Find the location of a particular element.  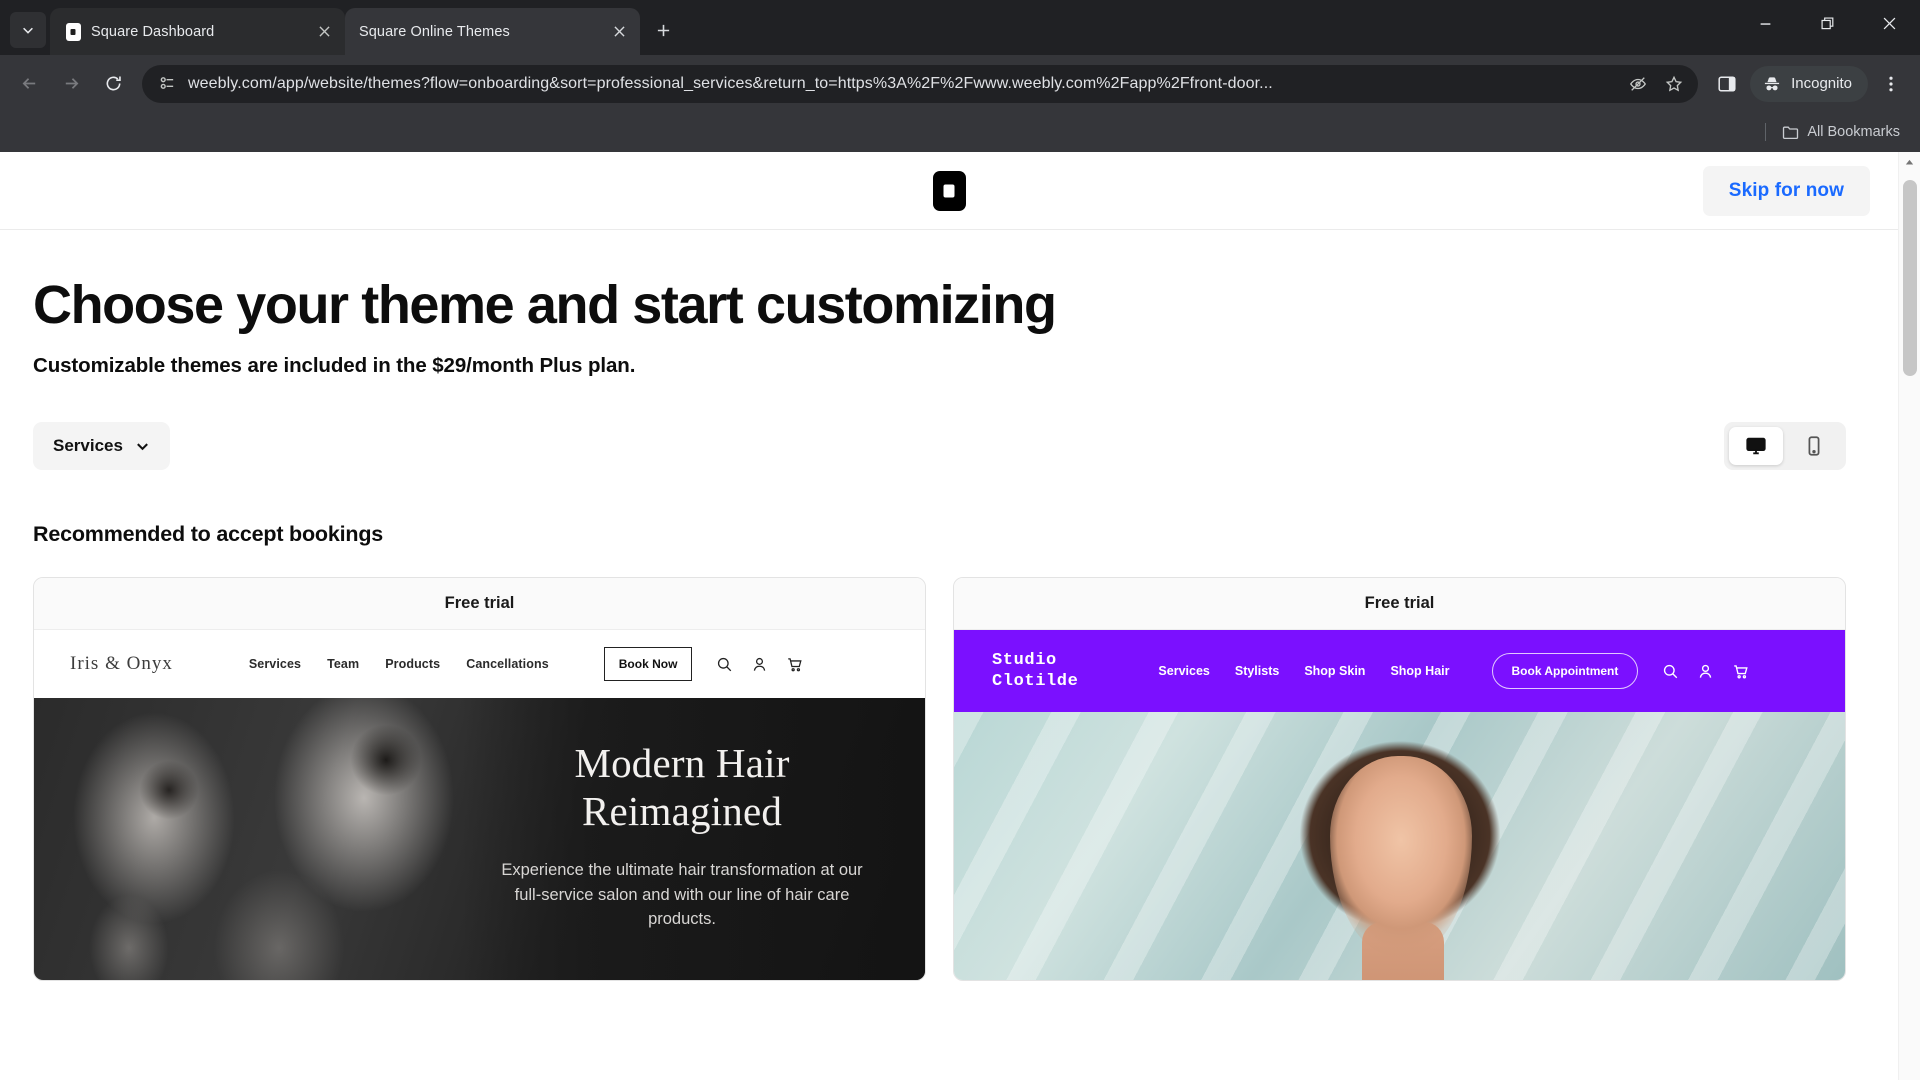

all-bookmarks-label: All Bookmarks is located at coordinates (1853, 132).